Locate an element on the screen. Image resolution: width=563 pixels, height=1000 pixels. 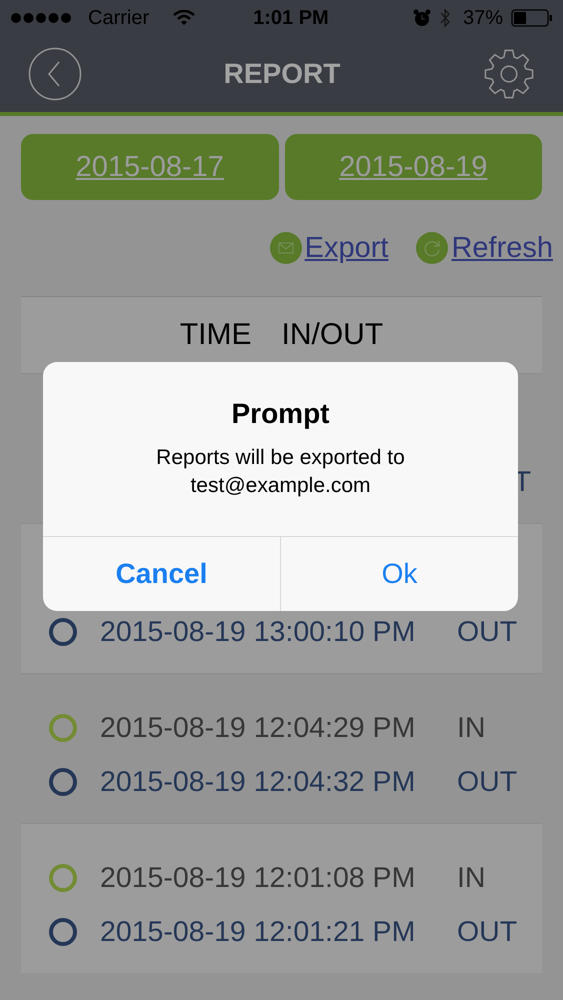
carrier-name: Carrier is located at coordinates (119, 18).